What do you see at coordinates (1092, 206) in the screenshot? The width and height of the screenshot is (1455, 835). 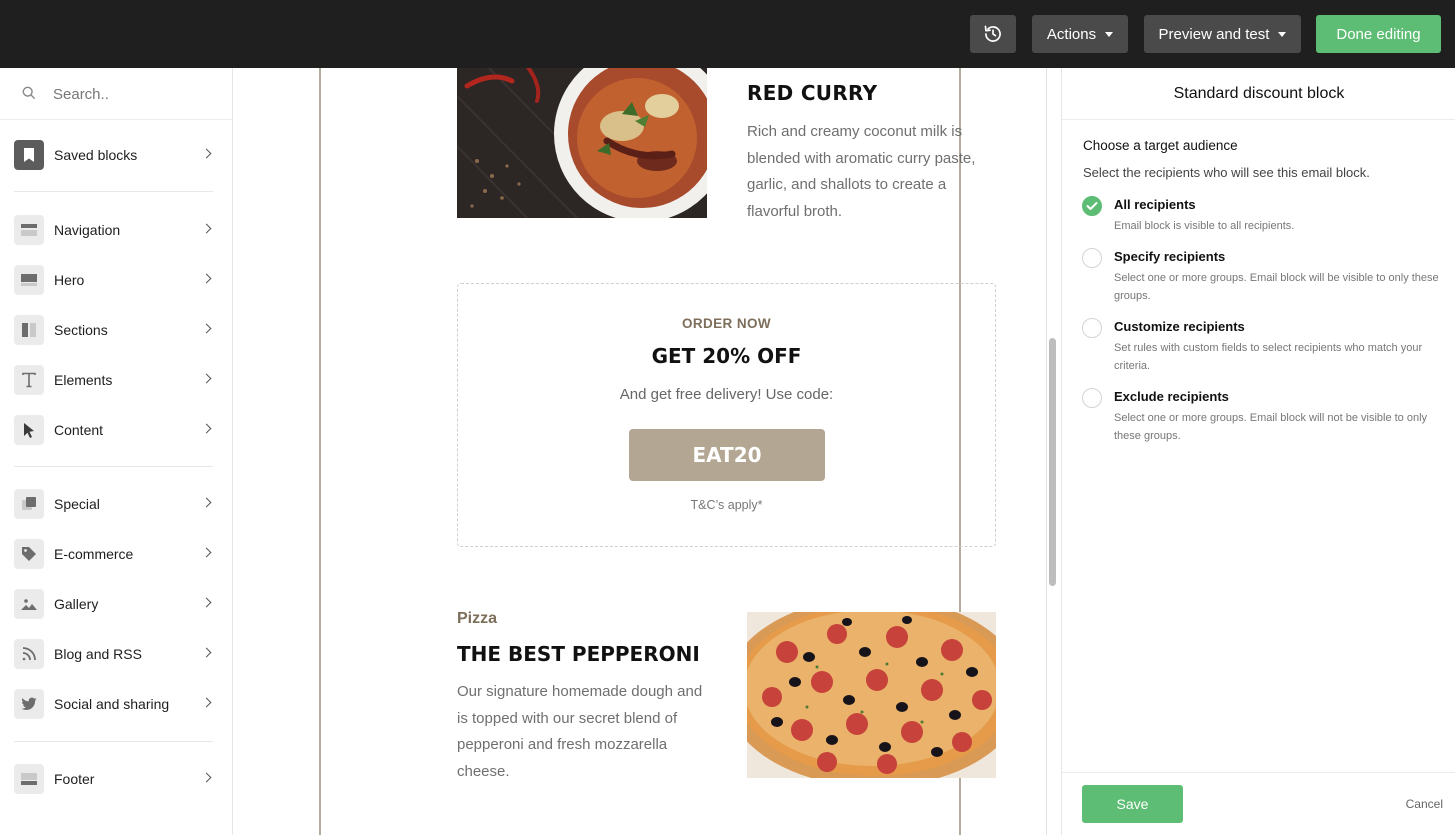 I see `radio-checked-icon` at bounding box center [1092, 206].